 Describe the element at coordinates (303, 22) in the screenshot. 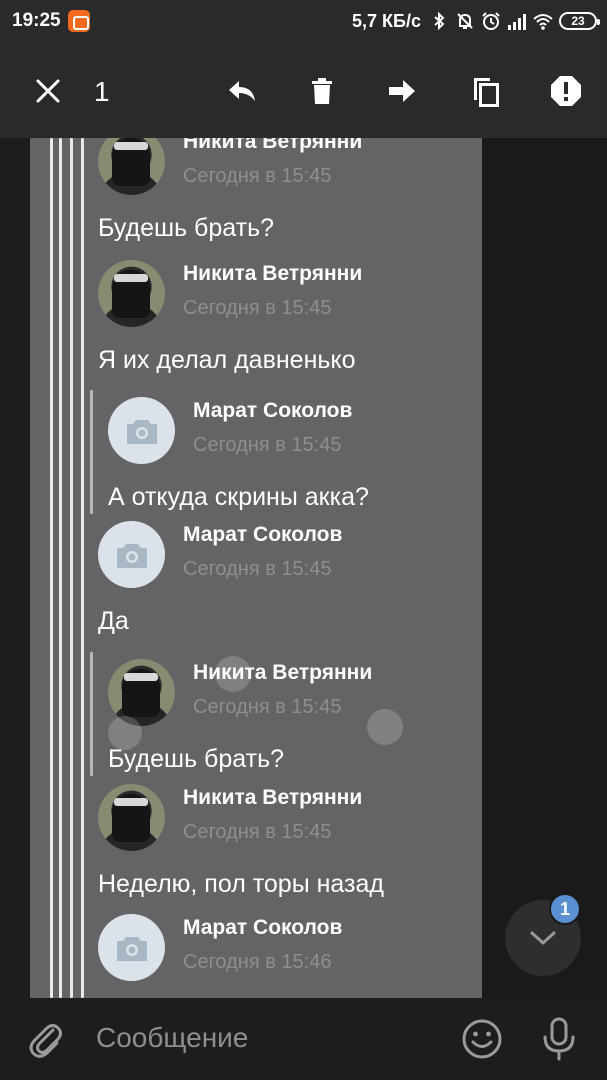

I see `status-bar: 19:25 5,7 КБ/с 23` at that location.